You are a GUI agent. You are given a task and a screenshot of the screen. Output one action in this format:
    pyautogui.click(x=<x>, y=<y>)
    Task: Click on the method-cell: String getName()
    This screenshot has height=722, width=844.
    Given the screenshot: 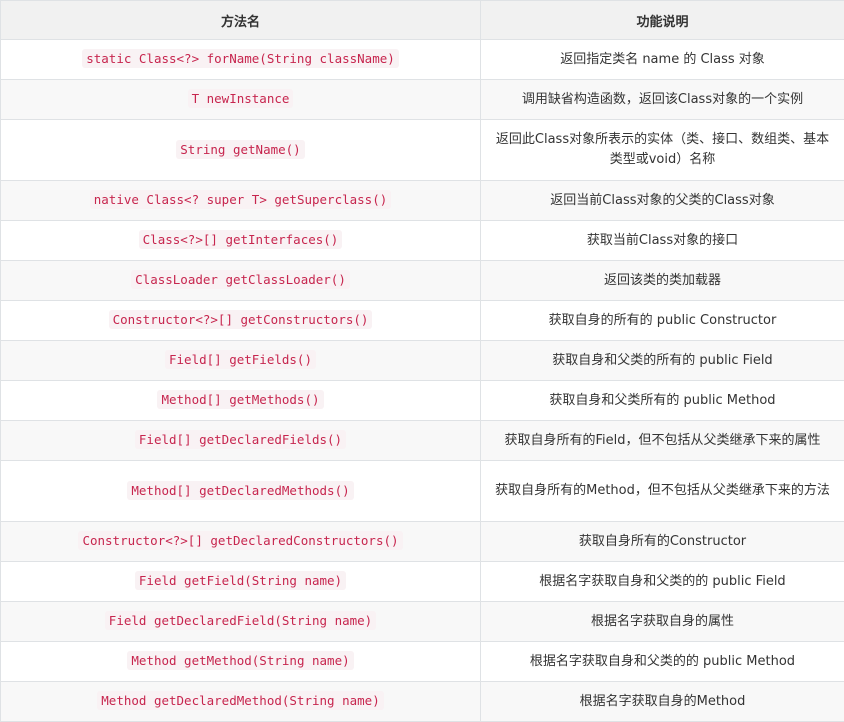 What is the action you would take?
    pyautogui.click(x=241, y=150)
    